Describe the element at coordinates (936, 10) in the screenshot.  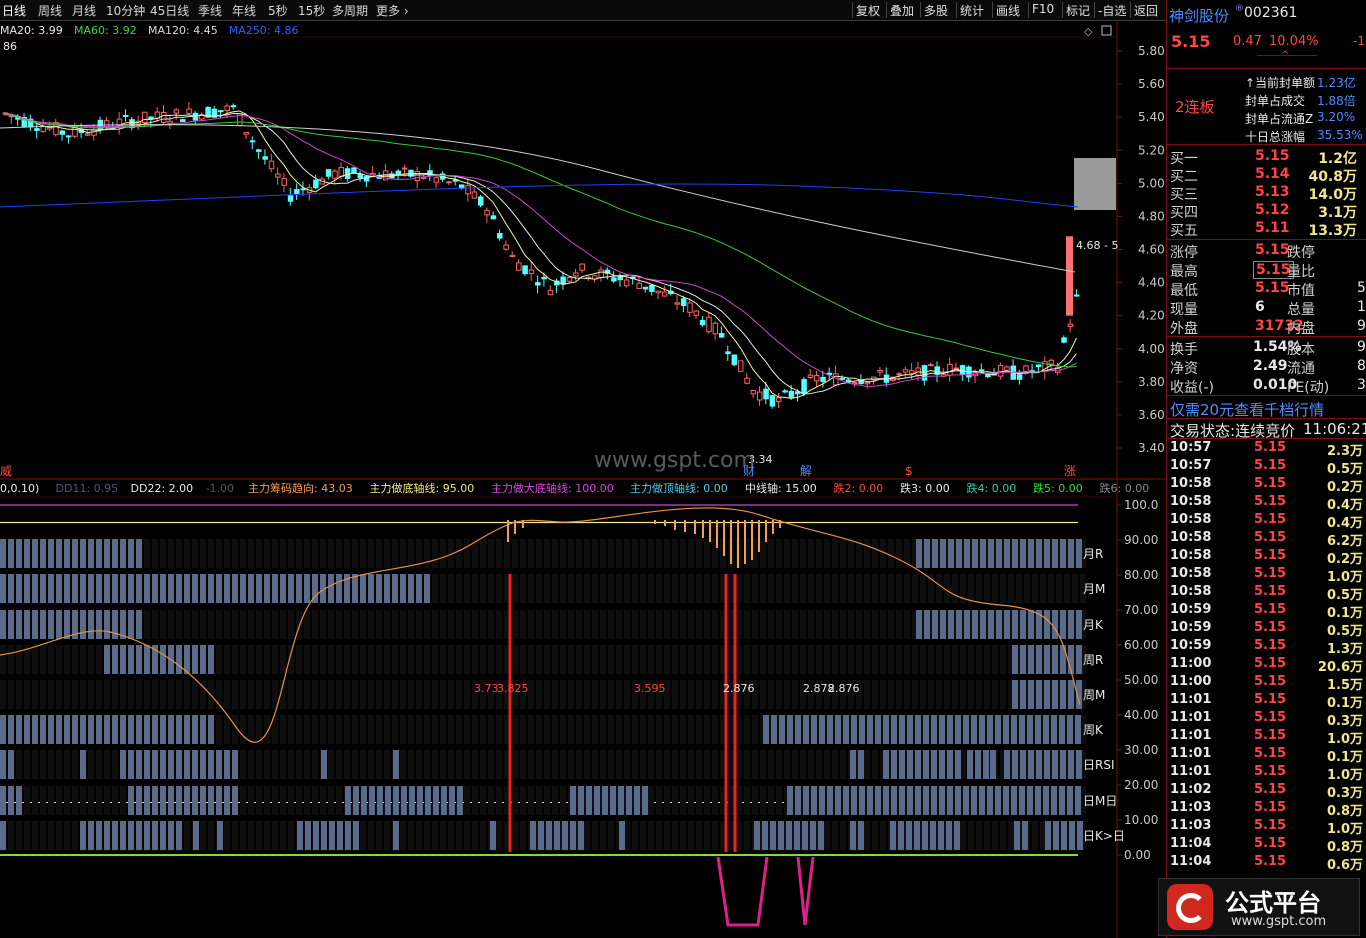
I see `toolbar-button: 多股` at that location.